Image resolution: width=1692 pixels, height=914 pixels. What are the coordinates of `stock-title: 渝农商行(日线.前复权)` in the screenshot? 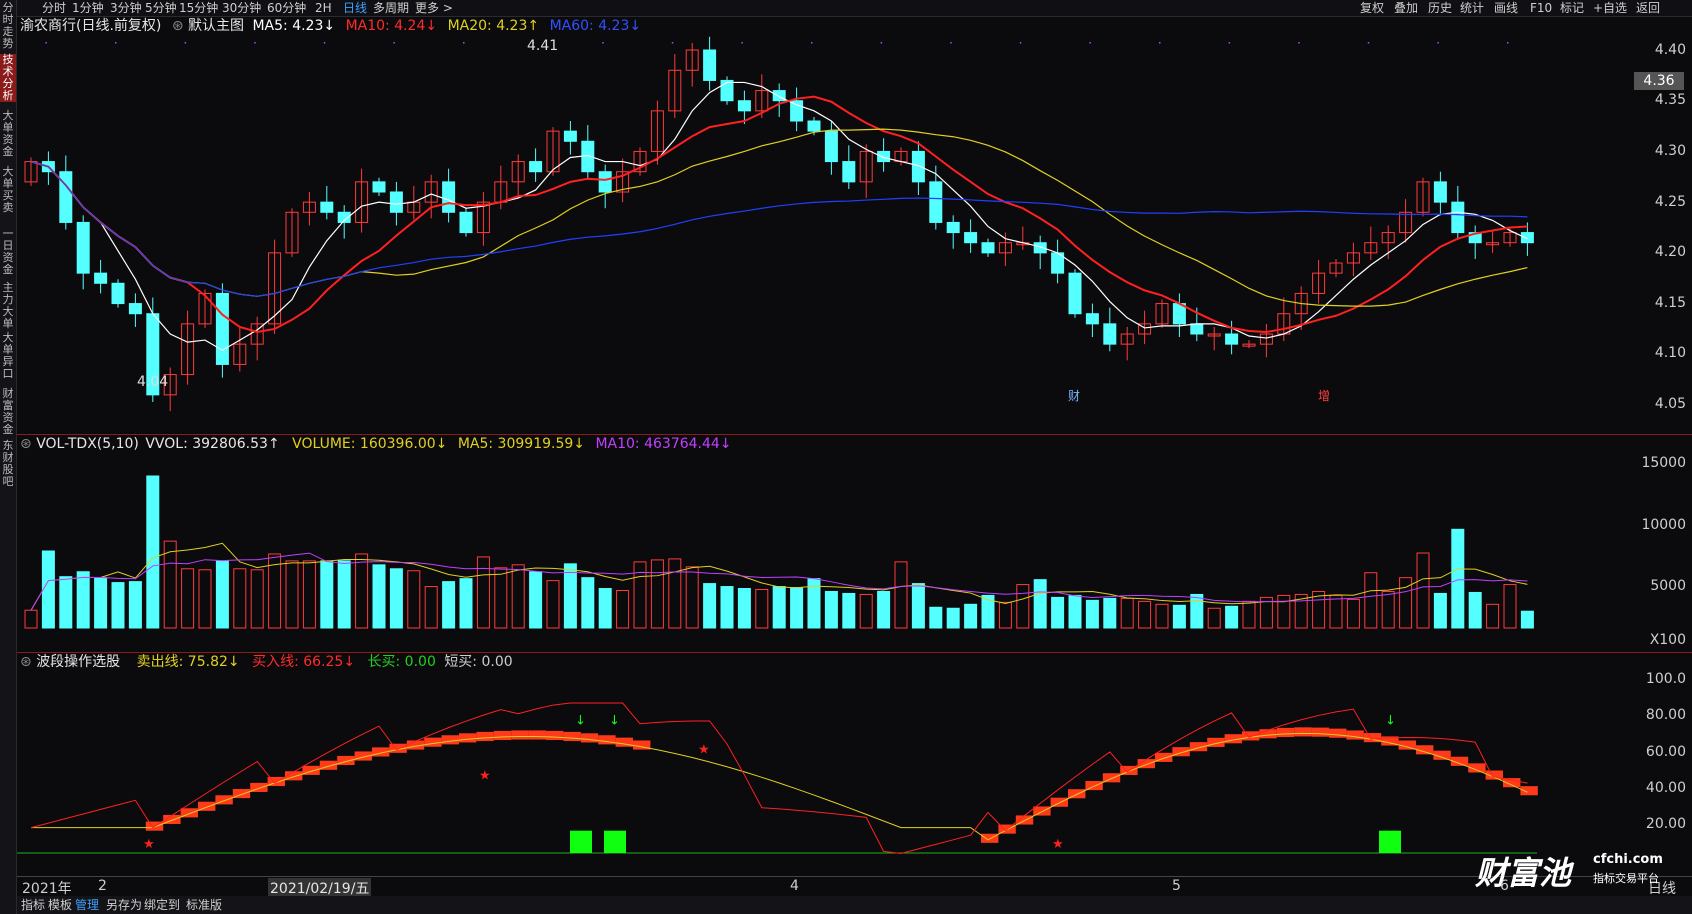 It's located at (90, 26).